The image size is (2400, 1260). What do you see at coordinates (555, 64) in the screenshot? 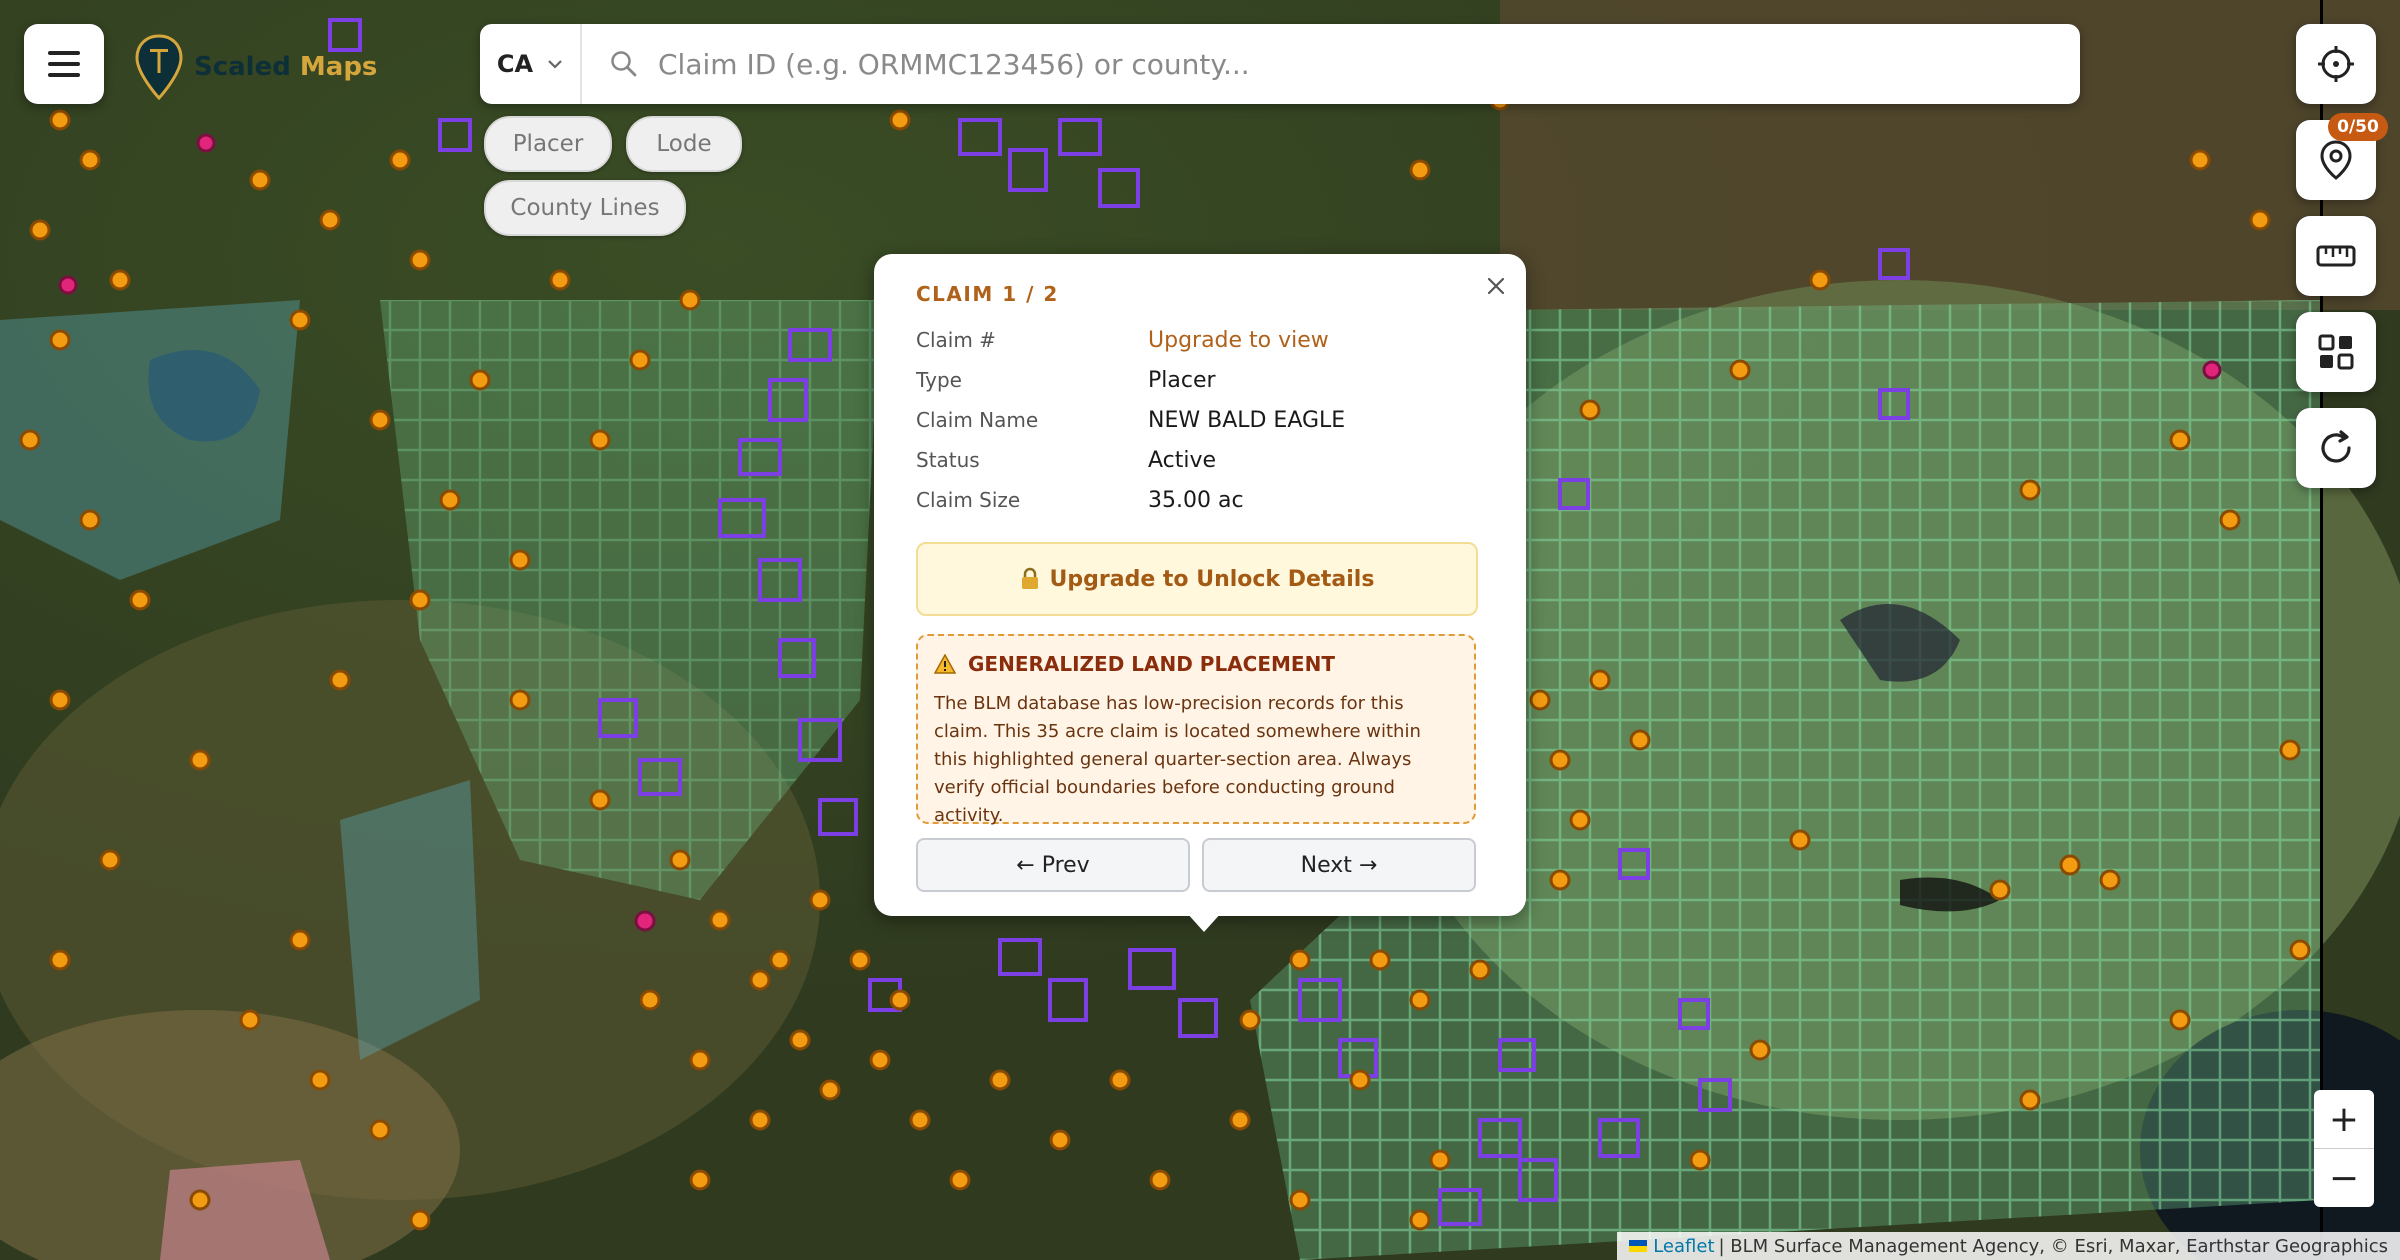
I see `chevron-down-icon` at bounding box center [555, 64].